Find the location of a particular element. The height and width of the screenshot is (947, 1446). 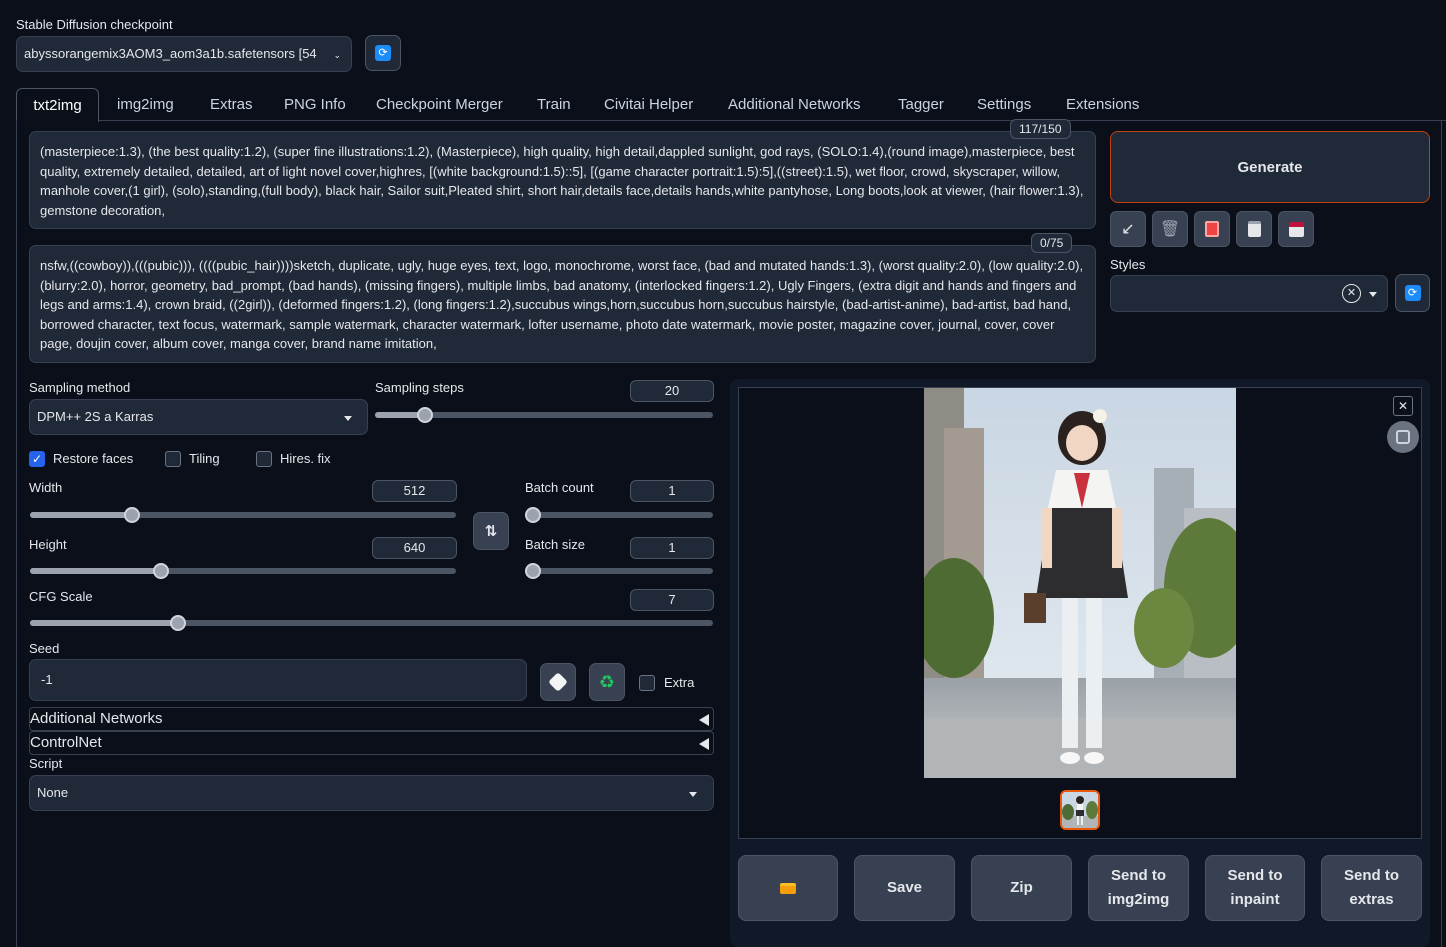

random-seed-button is located at coordinates (558, 682).